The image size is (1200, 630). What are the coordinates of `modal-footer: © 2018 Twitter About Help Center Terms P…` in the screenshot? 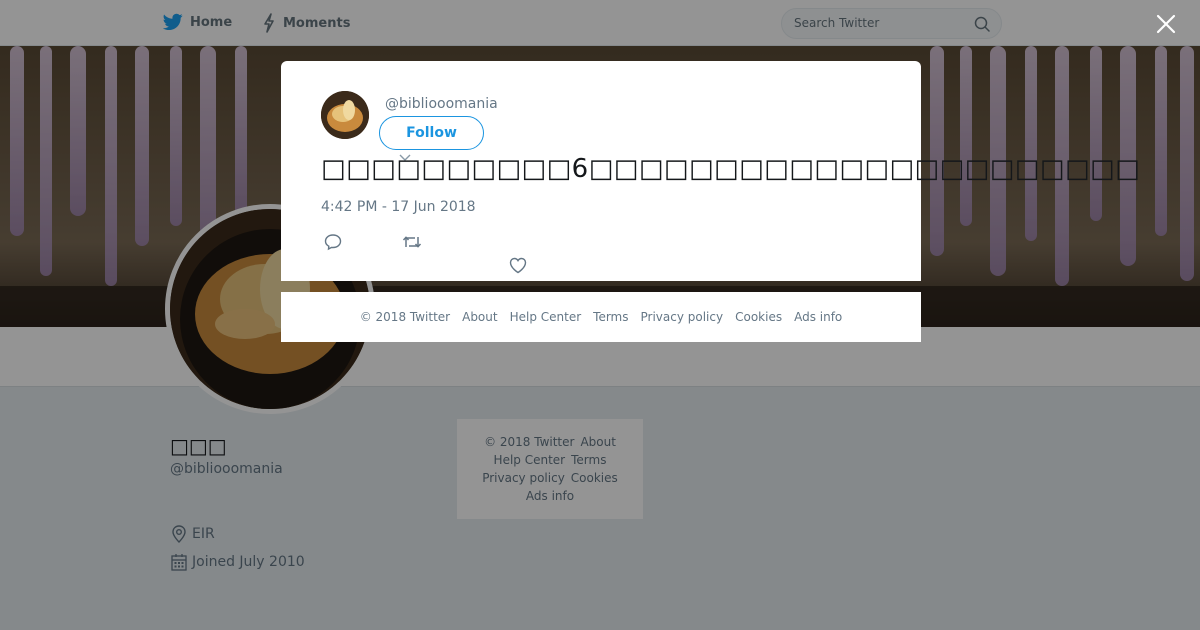 It's located at (601, 317).